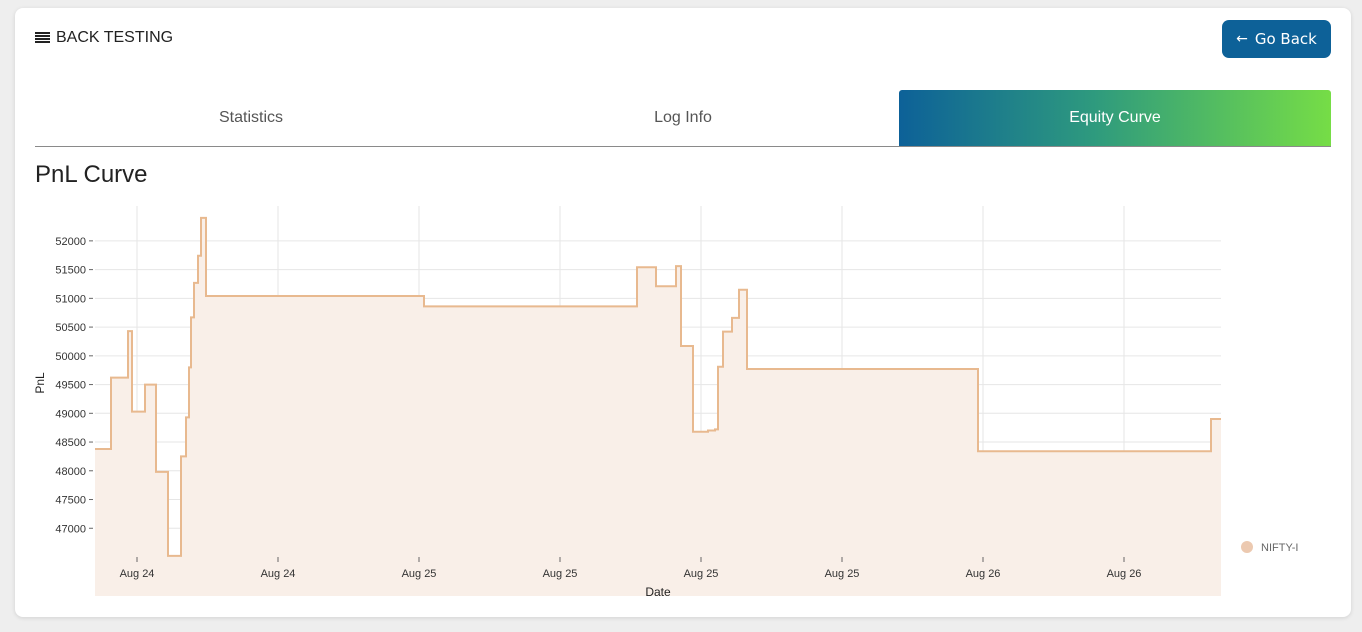 This screenshot has width=1362, height=632. What do you see at coordinates (70, 472) in the screenshot?
I see `y-tick-label: 48000` at bounding box center [70, 472].